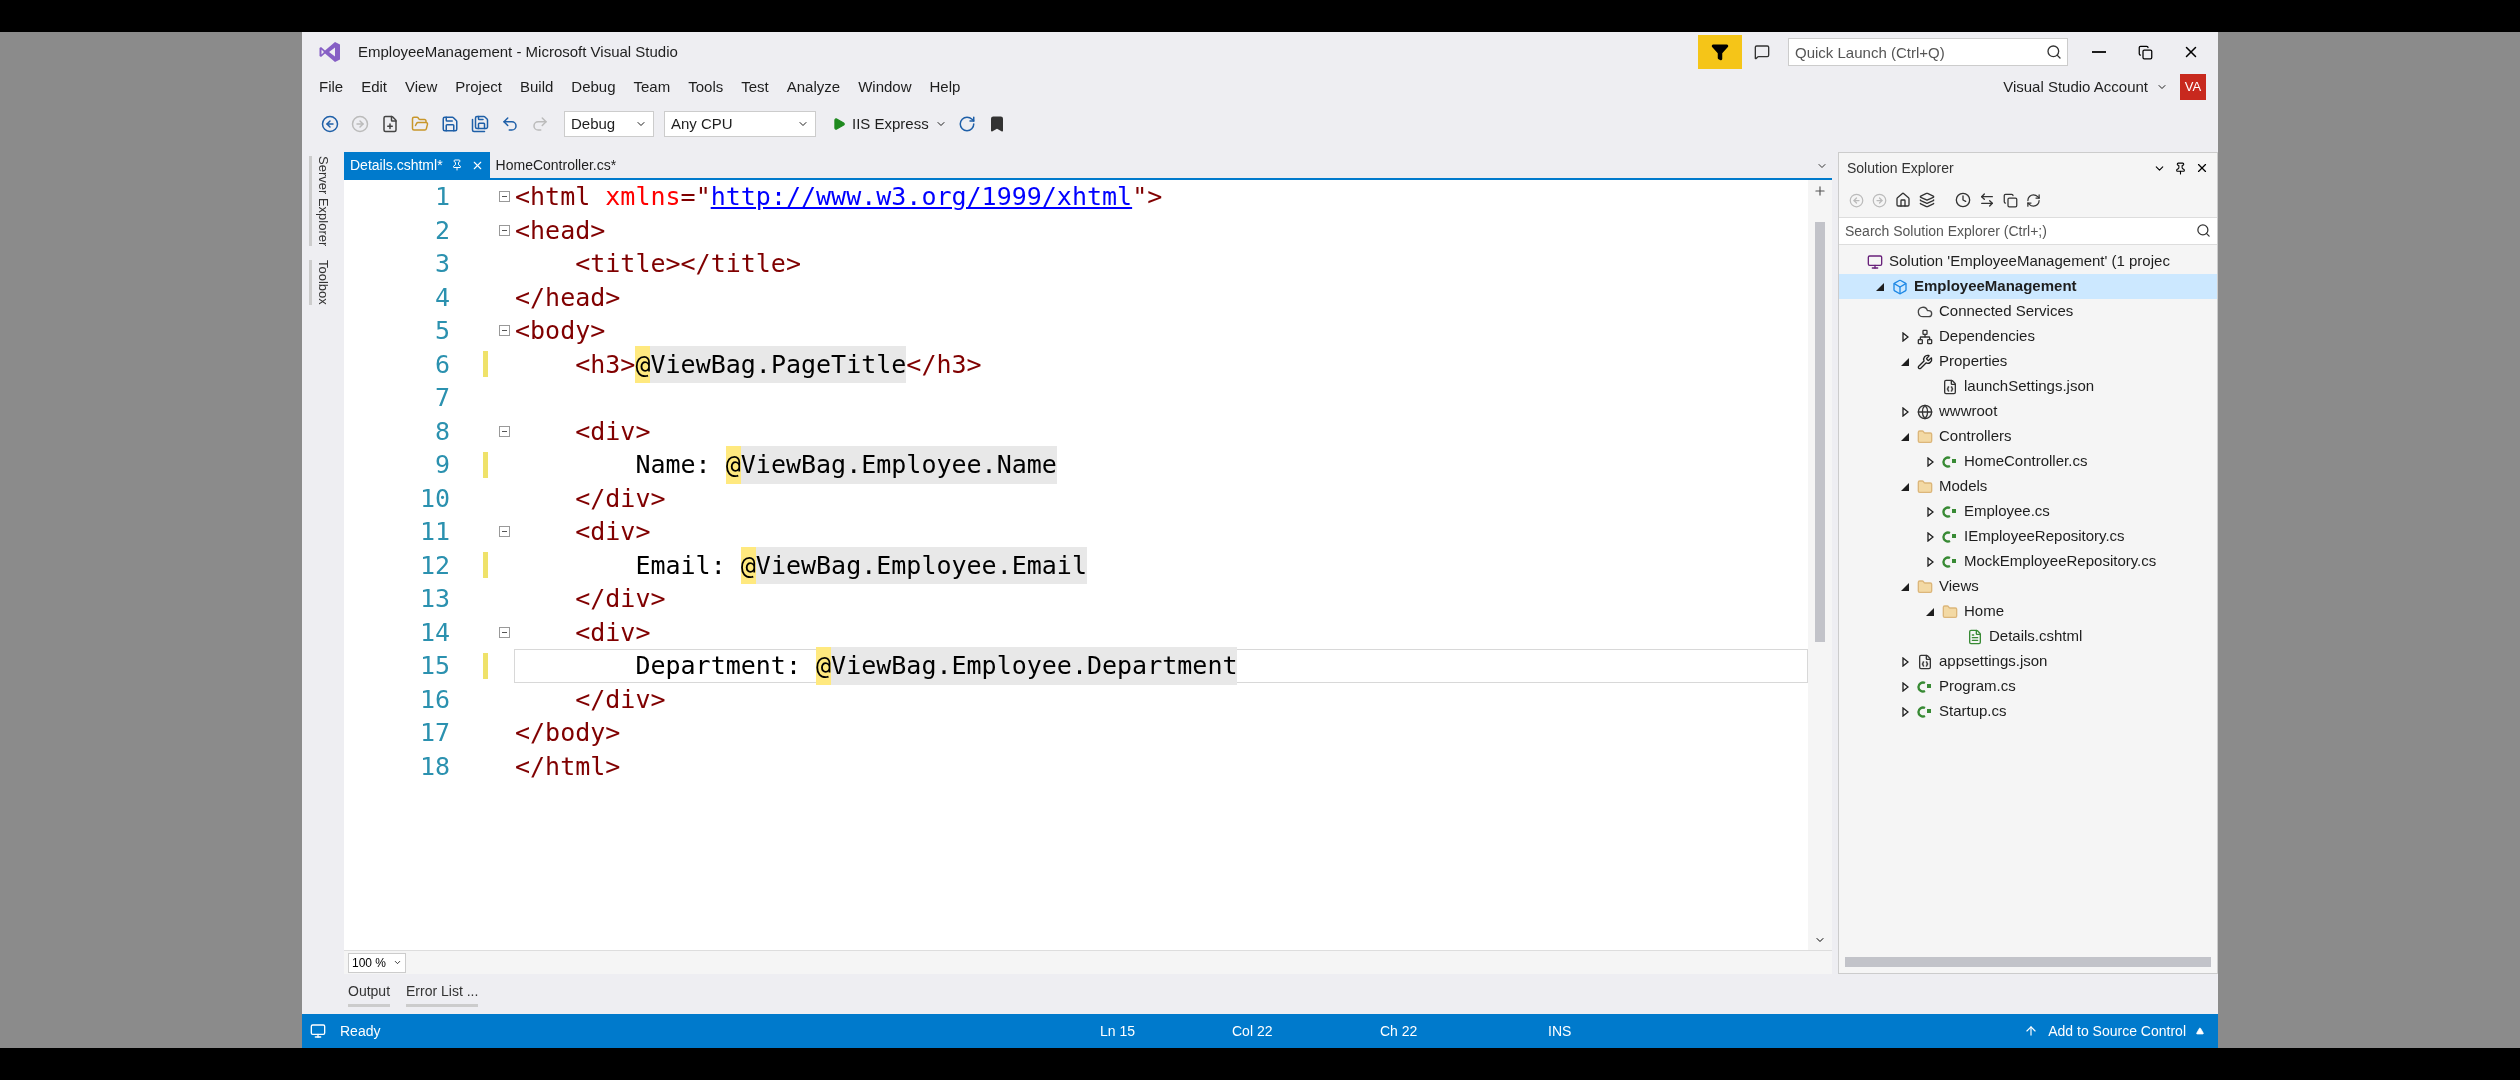 The image size is (2520, 1080). I want to click on tree-item: launchSettings.json, so click(2028, 386).